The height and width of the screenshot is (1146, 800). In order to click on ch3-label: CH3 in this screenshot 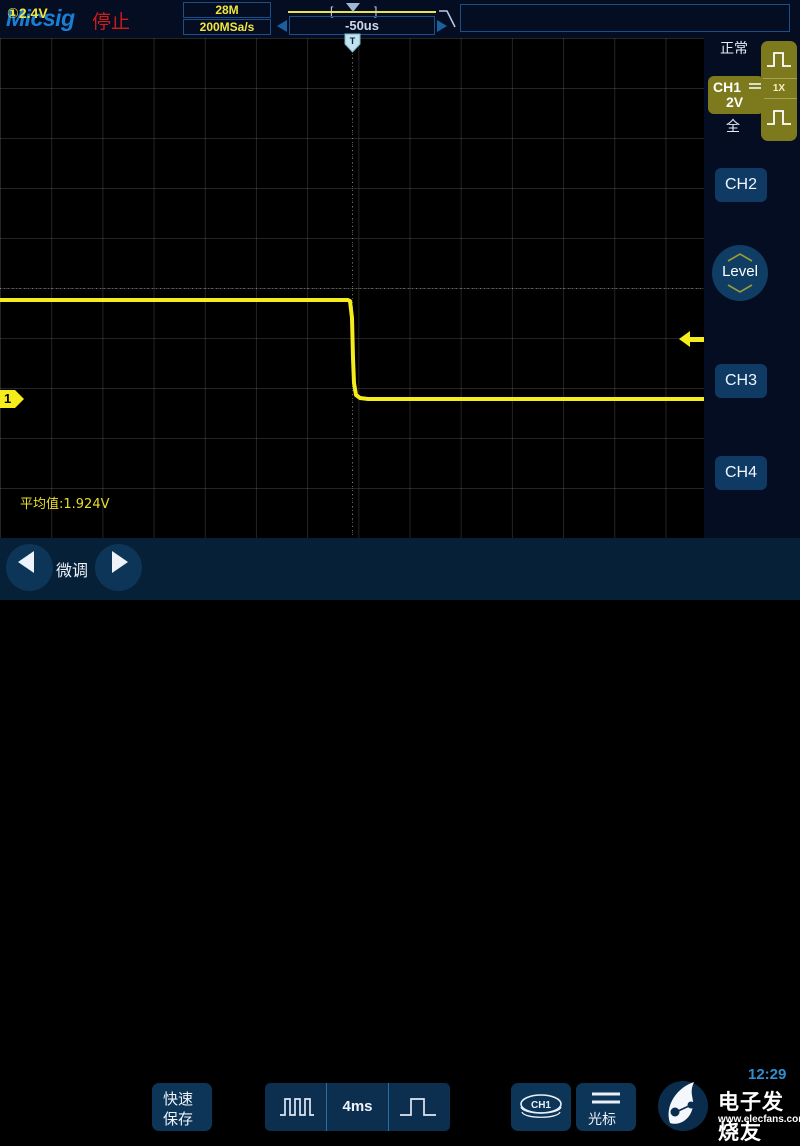, I will do `click(740, 380)`.